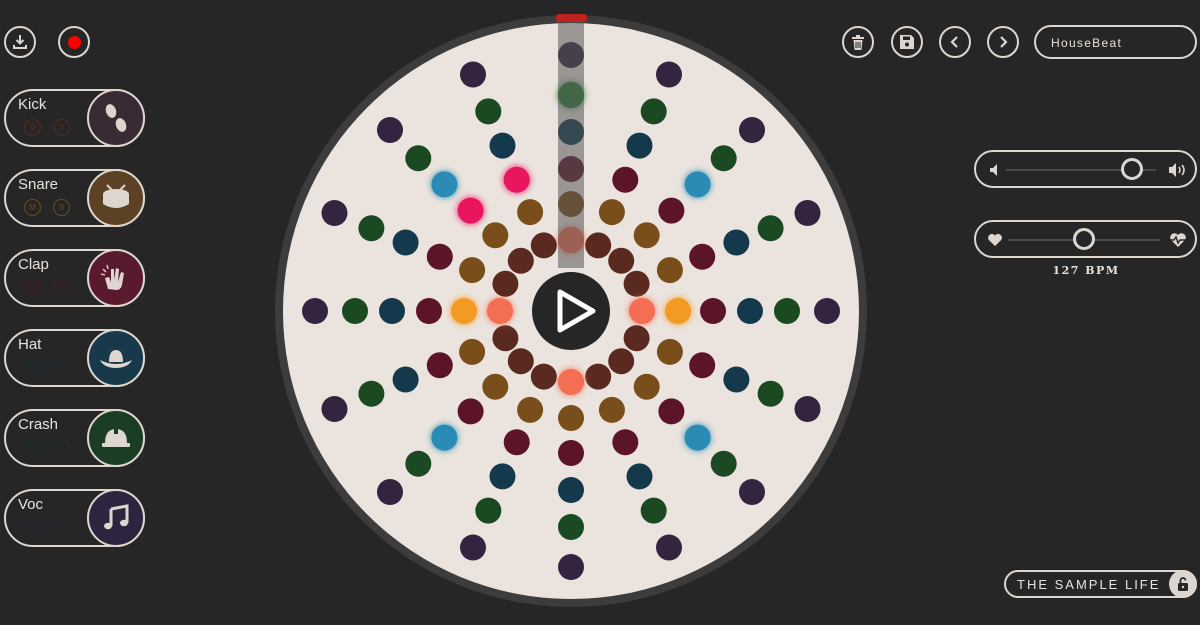 Image resolution: width=1200 pixels, height=625 pixels. I want to click on brand-badge: THE SAMPLE LIFE, so click(1100, 584).